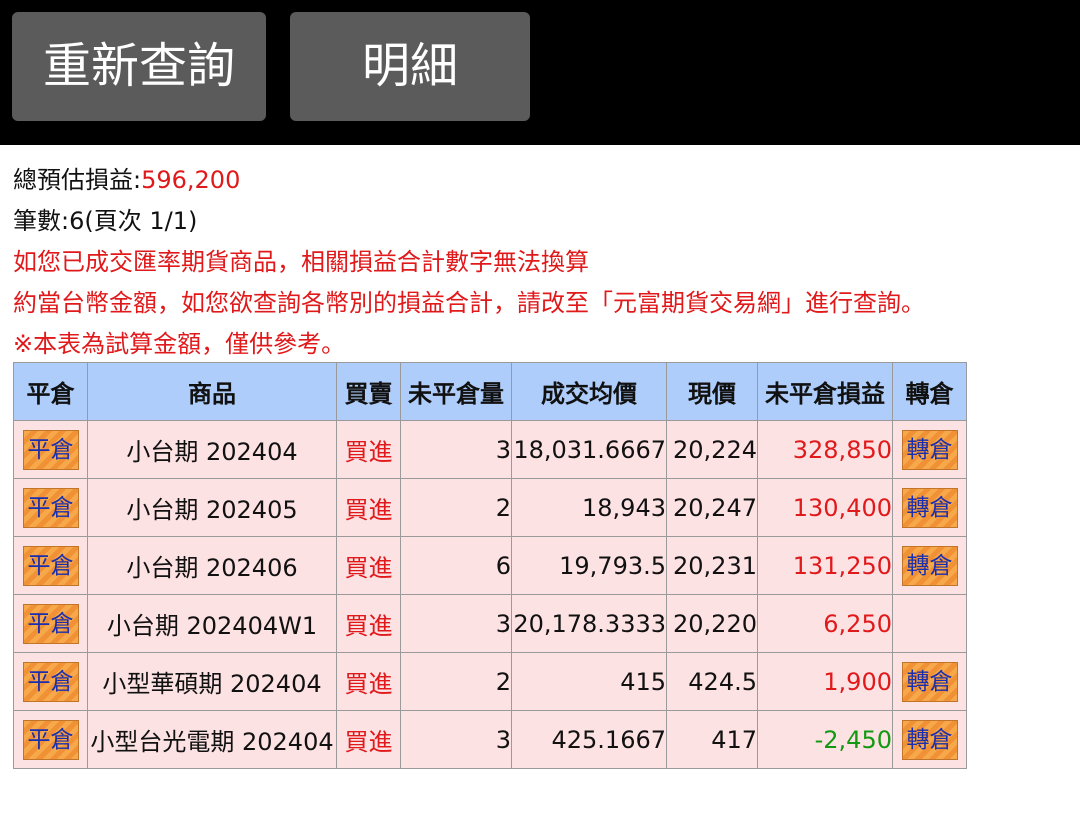 Image resolution: width=1080 pixels, height=828 pixels. Describe the element at coordinates (212, 623) in the screenshot. I see `product-cell: 小台期 202404W1` at that location.